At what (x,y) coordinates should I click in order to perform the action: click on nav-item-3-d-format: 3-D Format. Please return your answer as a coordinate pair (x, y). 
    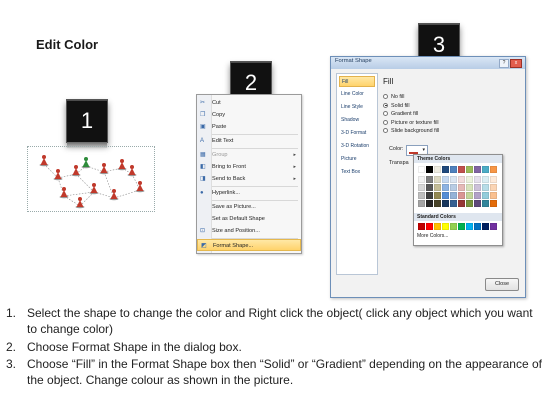
    Looking at the image, I should click on (357, 133).